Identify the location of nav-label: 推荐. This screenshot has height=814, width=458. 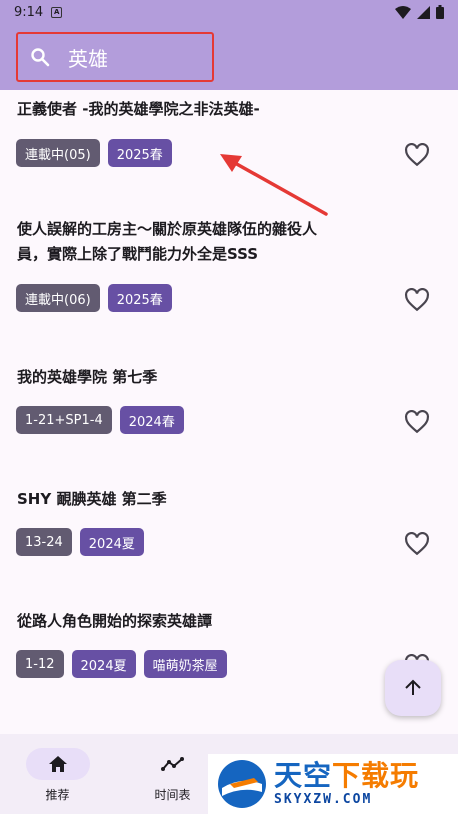
(57, 795).